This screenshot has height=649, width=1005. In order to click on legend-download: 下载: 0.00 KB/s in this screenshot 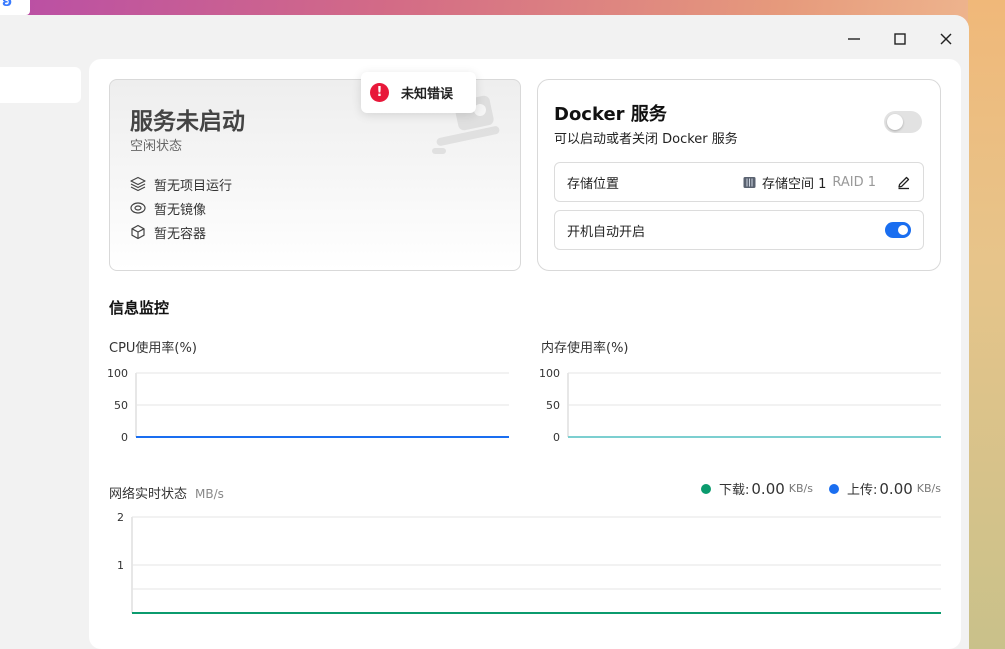, I will do `click(757, 488)`.